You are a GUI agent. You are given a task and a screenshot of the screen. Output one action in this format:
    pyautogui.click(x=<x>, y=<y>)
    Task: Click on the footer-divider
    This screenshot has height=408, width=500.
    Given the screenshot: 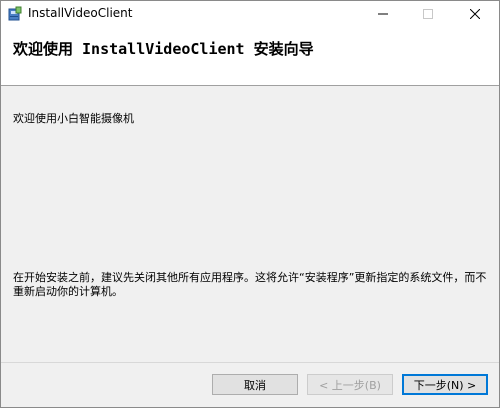 What is the action you would take?
    pyautogui.click(x=250, y=362)
    